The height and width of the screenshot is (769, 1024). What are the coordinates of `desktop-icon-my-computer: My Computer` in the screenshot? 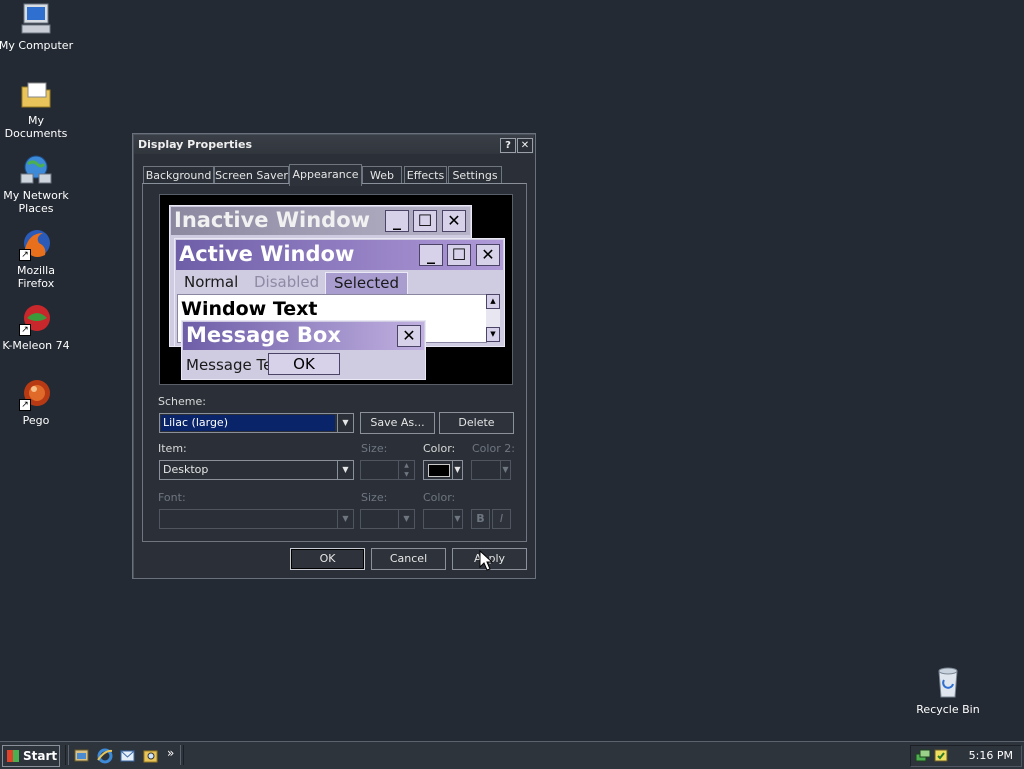 It's located at (37, 27).